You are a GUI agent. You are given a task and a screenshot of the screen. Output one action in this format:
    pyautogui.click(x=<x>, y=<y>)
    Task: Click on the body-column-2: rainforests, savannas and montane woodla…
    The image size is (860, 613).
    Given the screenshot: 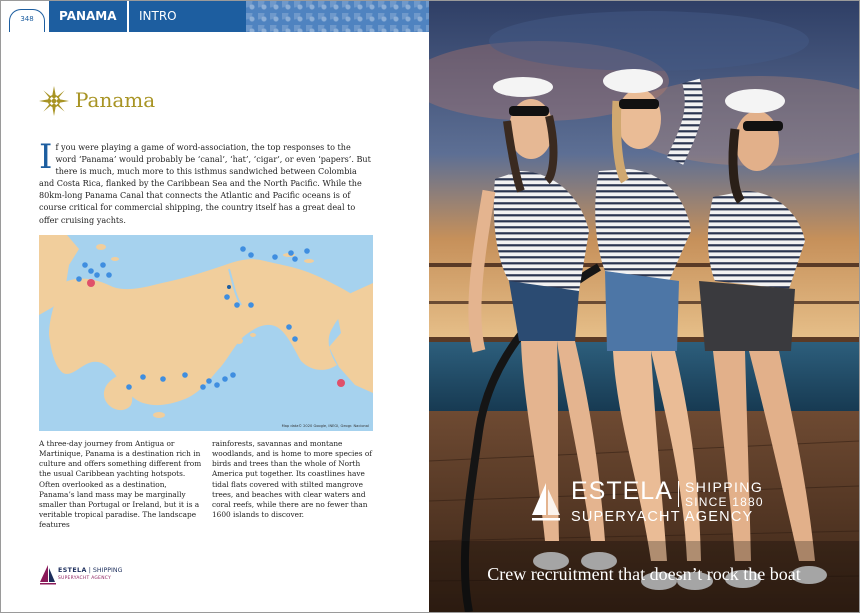 What is the action you would take?
    pyautogui.click(x=292, y=479)
    